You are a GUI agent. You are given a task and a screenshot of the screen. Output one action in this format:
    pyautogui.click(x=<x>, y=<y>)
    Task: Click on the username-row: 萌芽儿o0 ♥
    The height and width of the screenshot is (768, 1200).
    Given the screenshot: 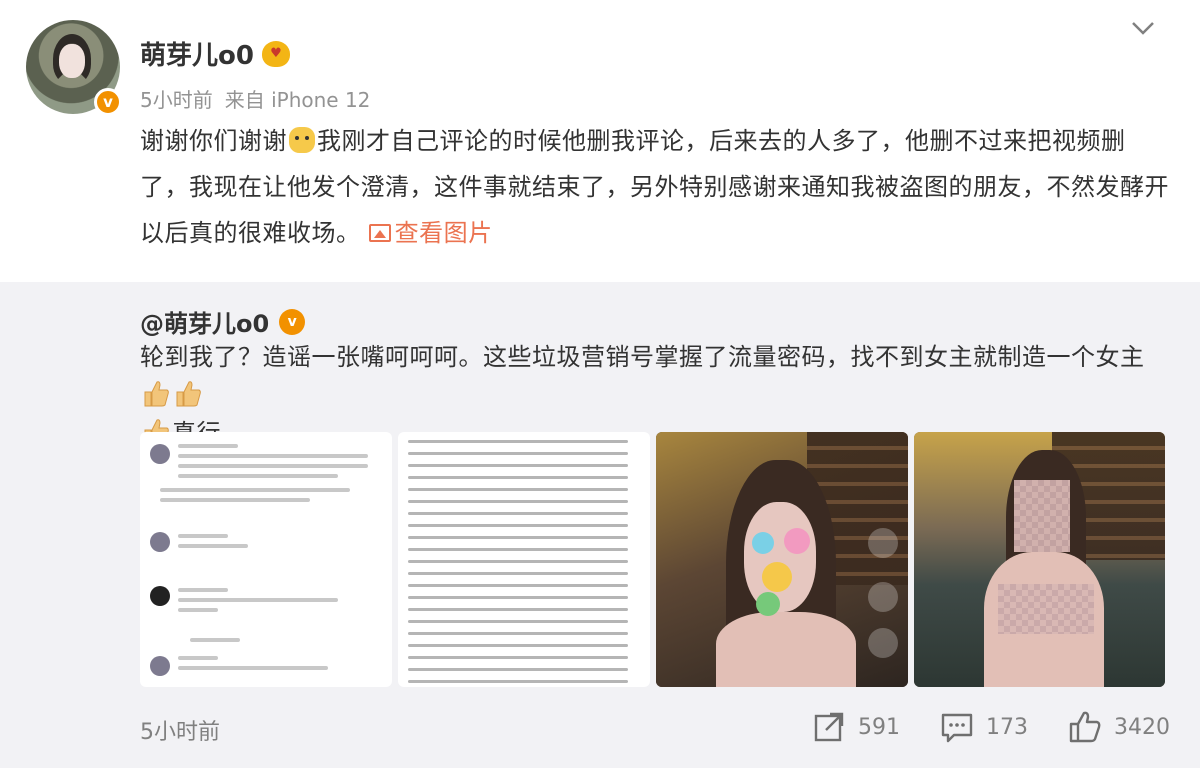 What is the action you would take?
    pyautogui.click(x=215, y=53)
    